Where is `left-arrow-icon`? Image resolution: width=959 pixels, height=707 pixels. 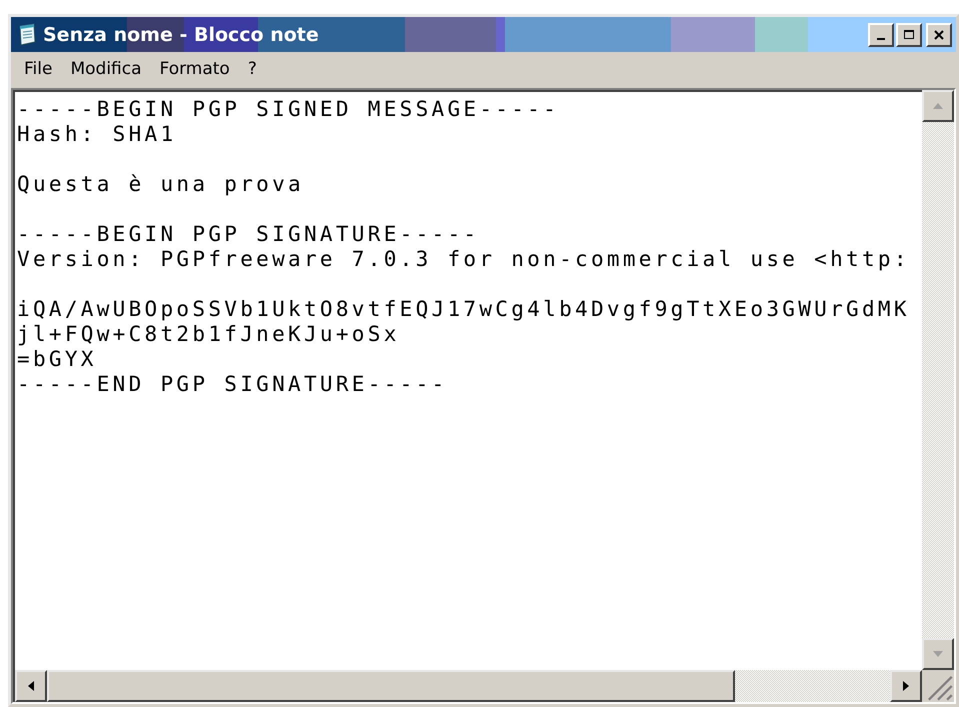
left-arrow-icon is located at coordinates (31, 686).